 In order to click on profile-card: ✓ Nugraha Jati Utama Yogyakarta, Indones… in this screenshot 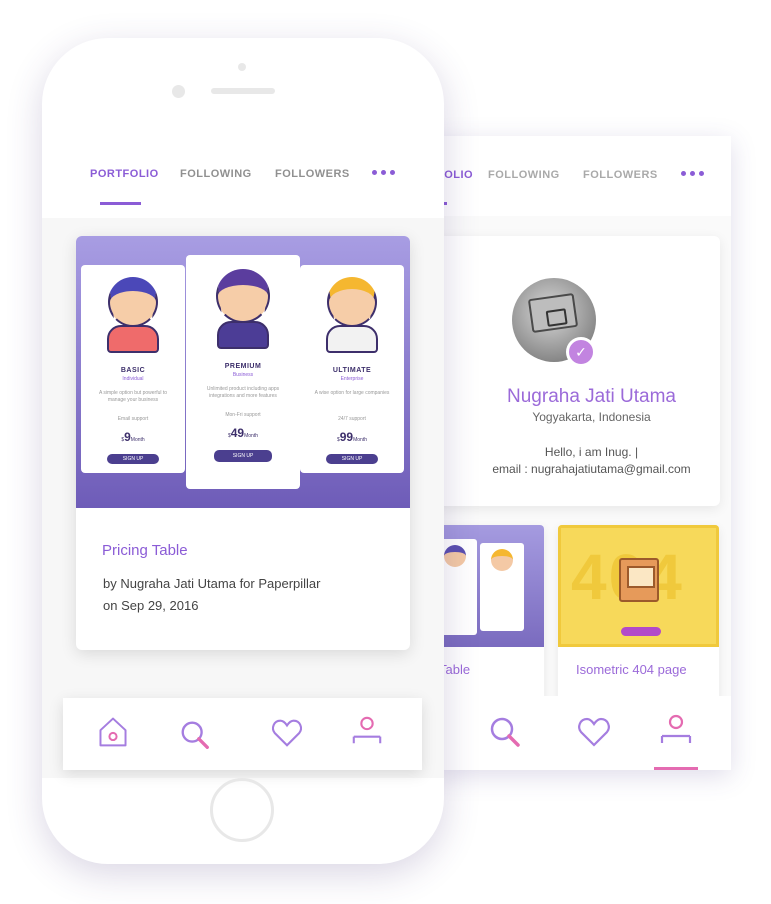, I will do `click(576, 371)`.